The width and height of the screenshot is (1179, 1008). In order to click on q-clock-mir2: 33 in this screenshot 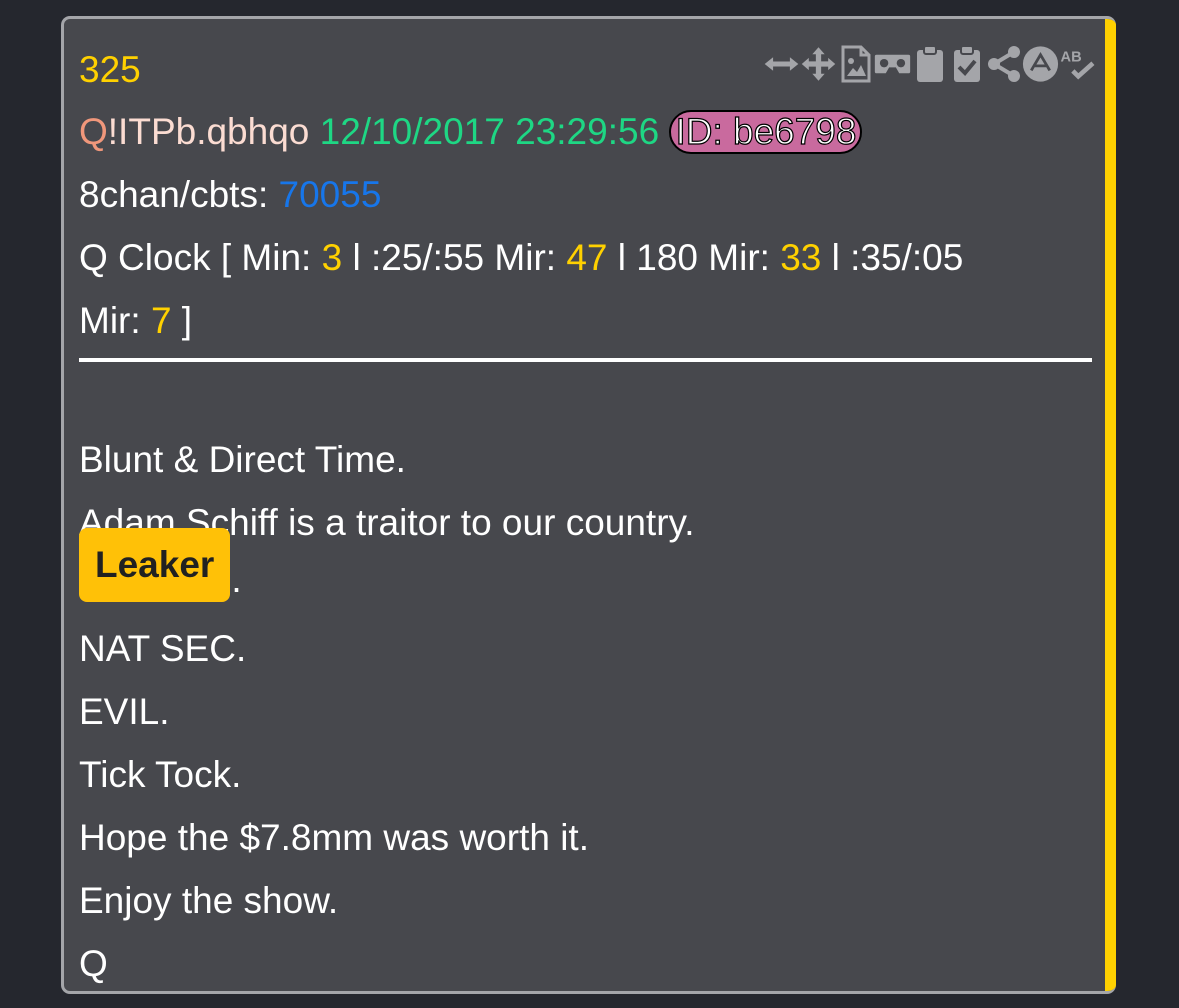, I will do `click(800, 257)`.